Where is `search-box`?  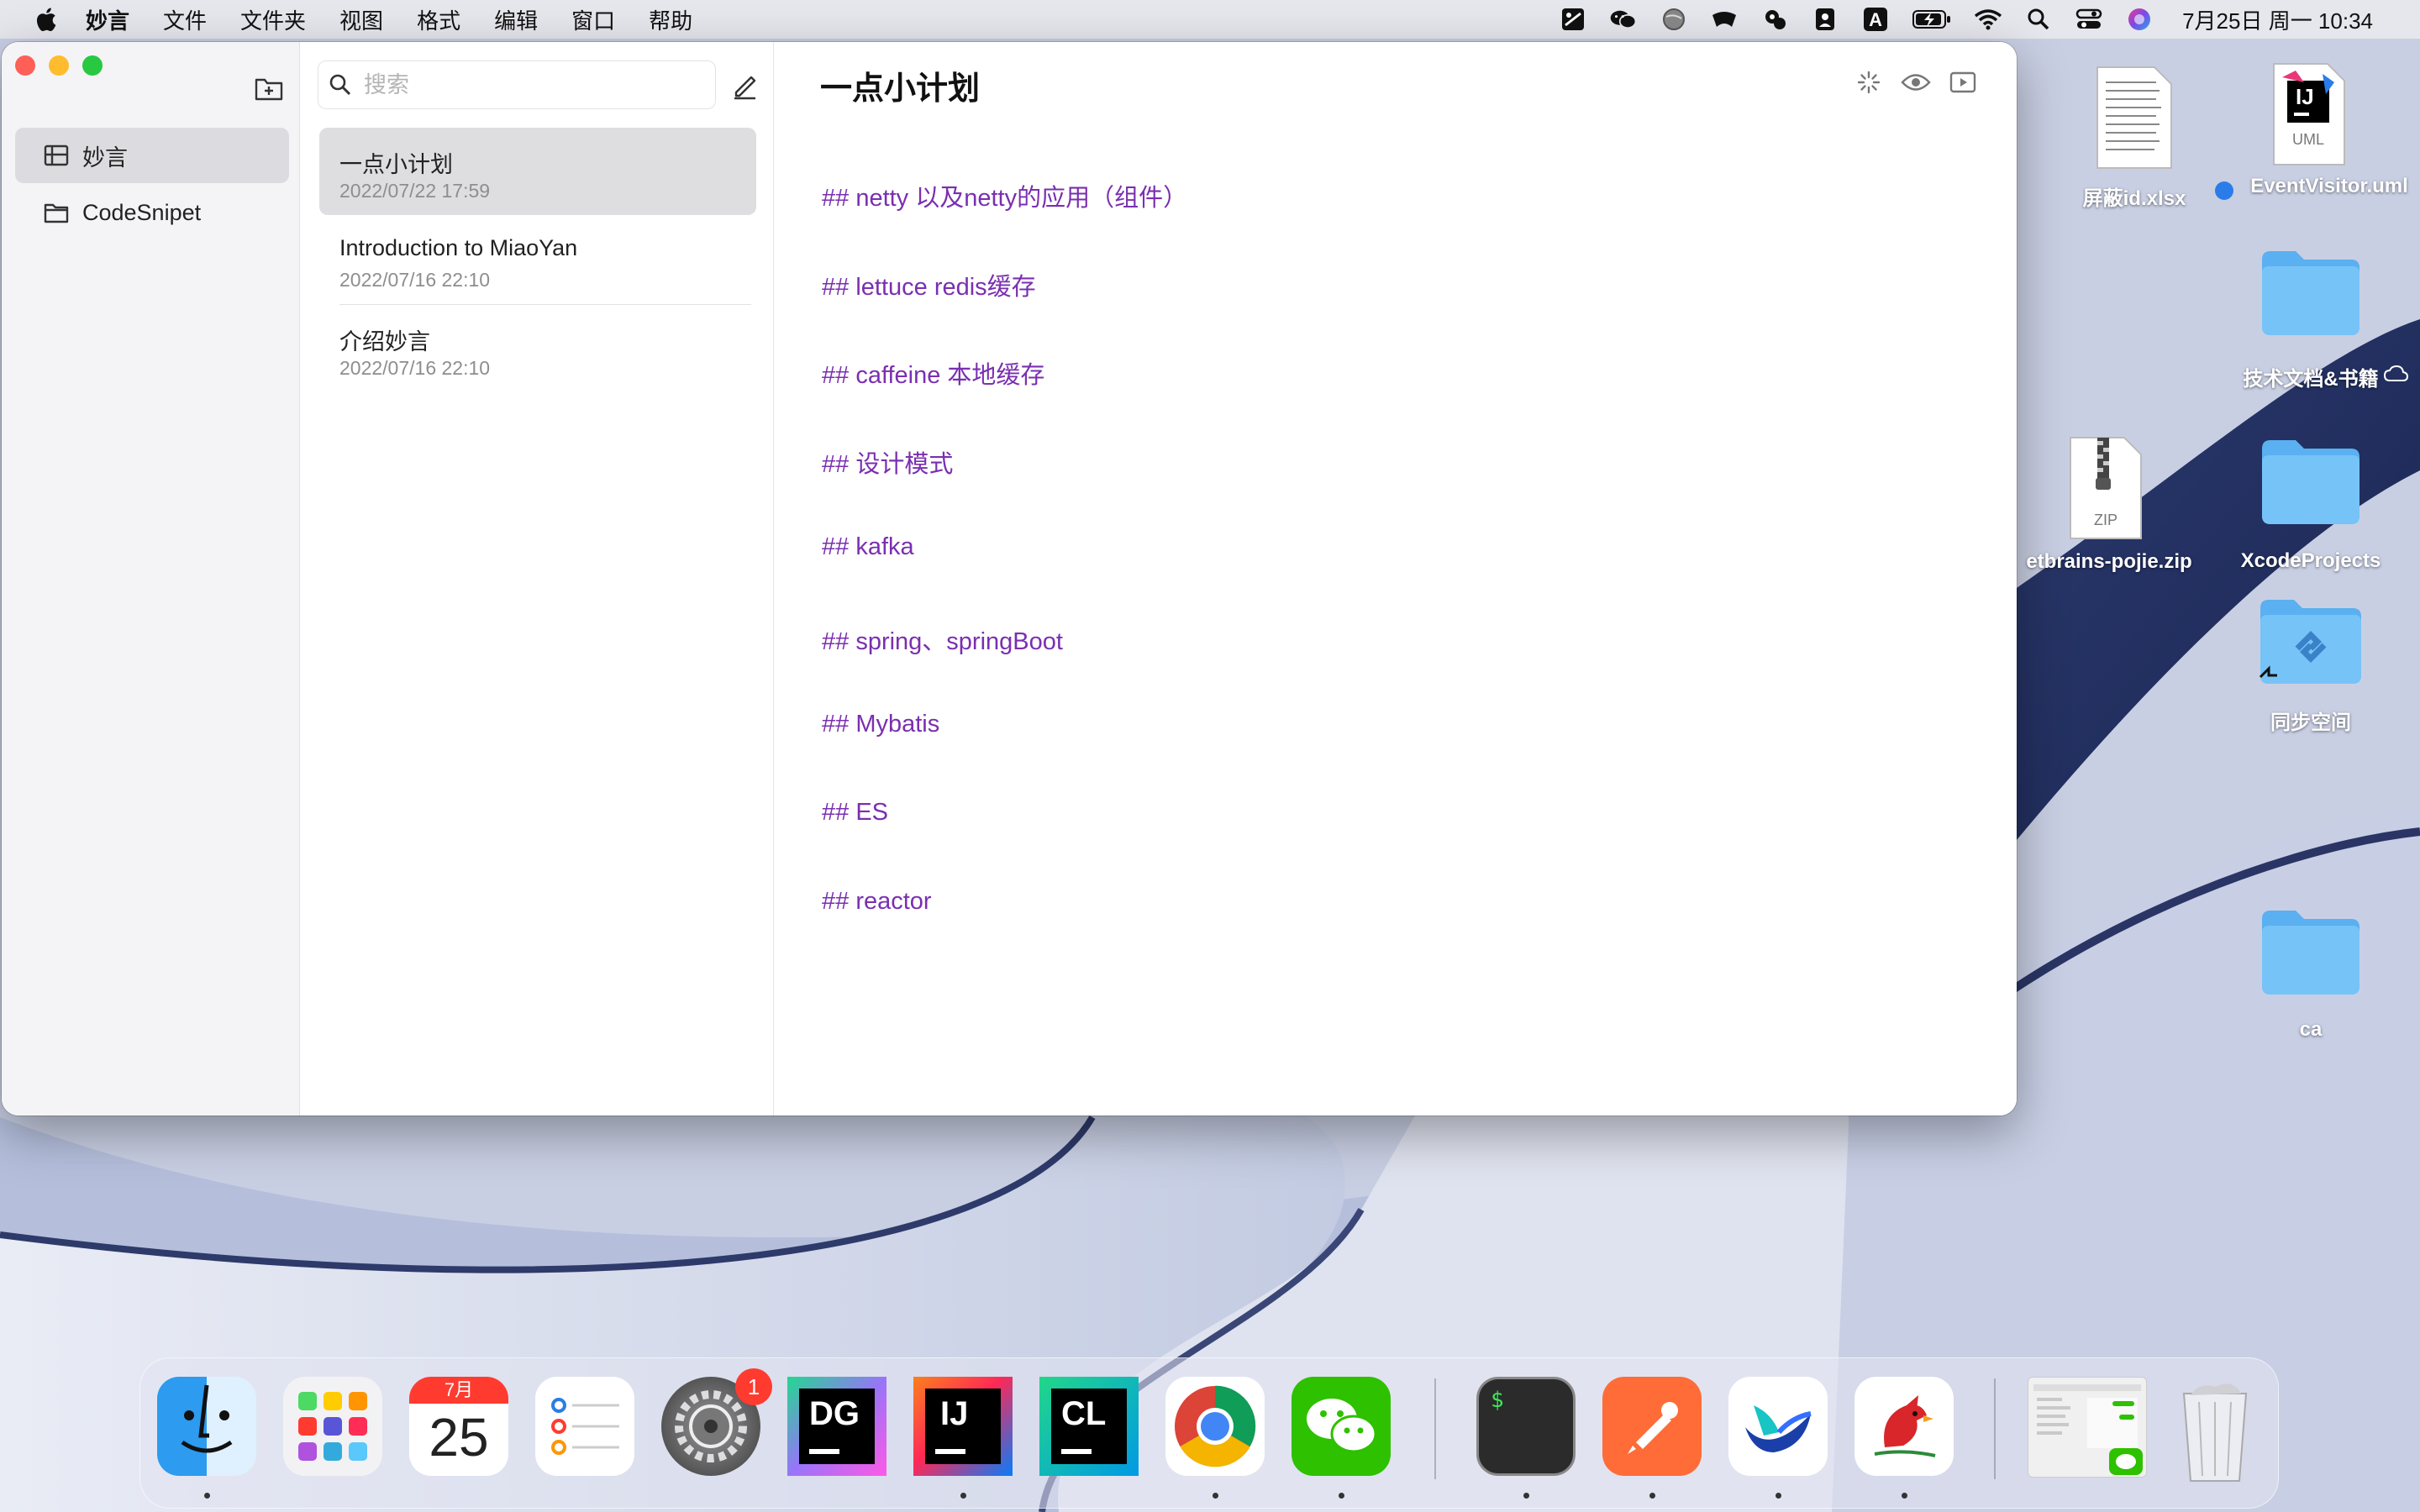 search-box is located at coordinates (517, 84).